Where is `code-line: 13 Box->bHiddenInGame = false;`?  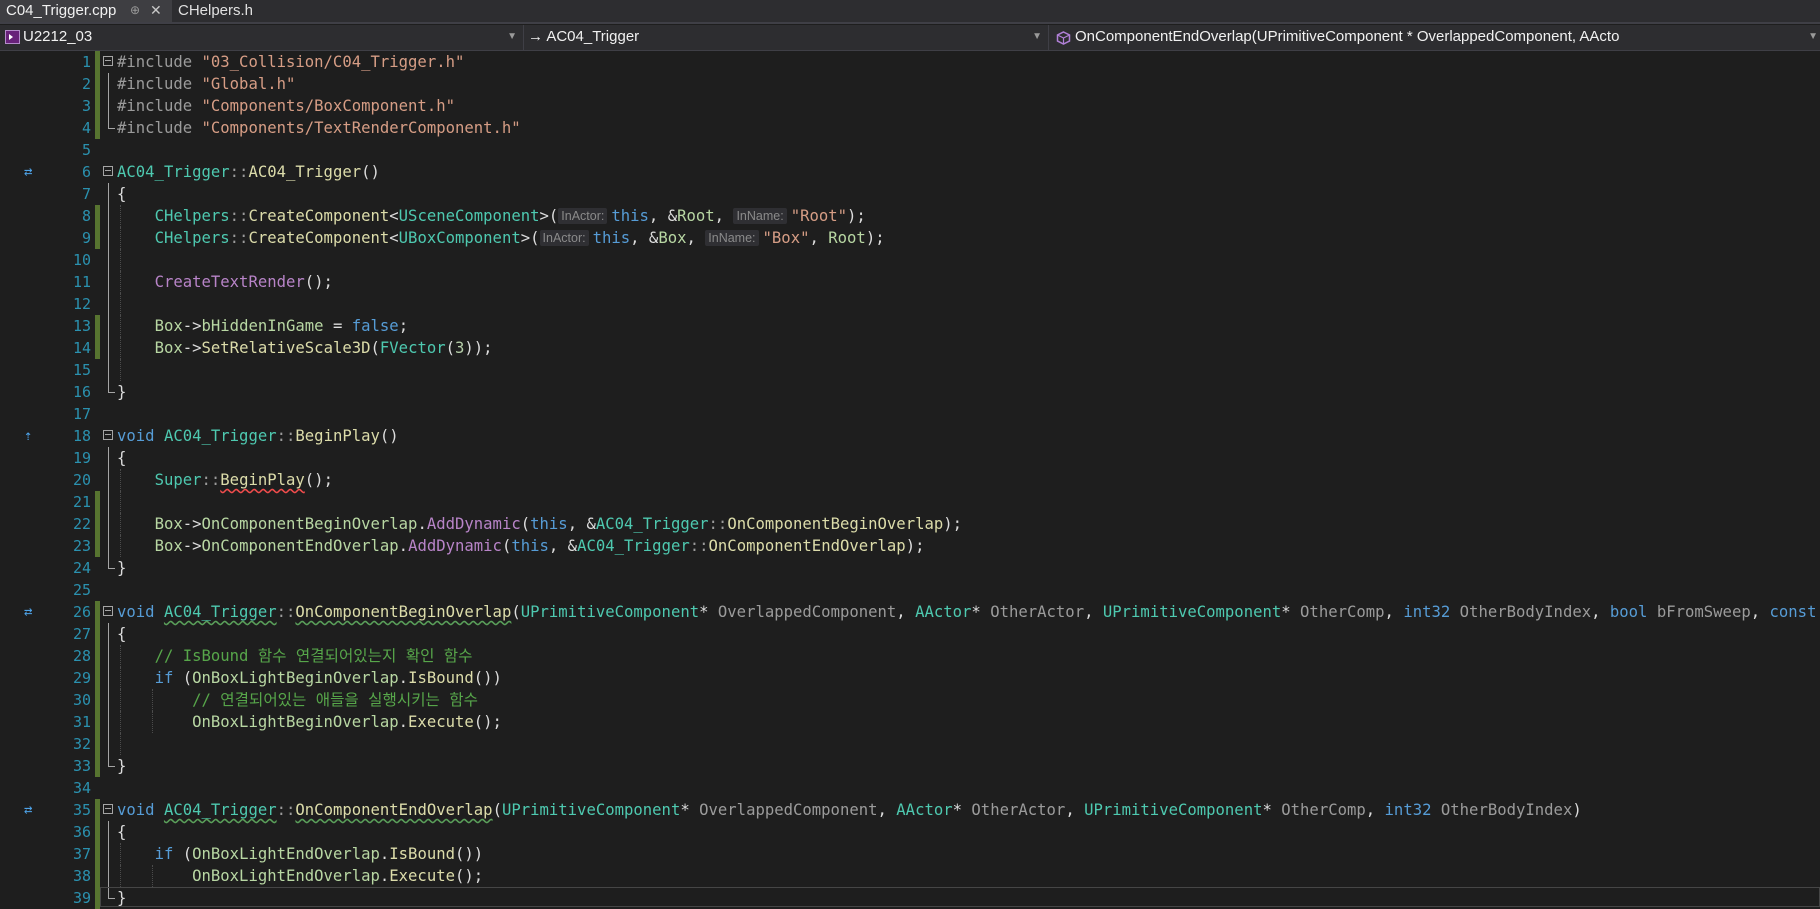
code-line: 13 Box->bHiddenInGame = false; is located at coordinates (910, 326).